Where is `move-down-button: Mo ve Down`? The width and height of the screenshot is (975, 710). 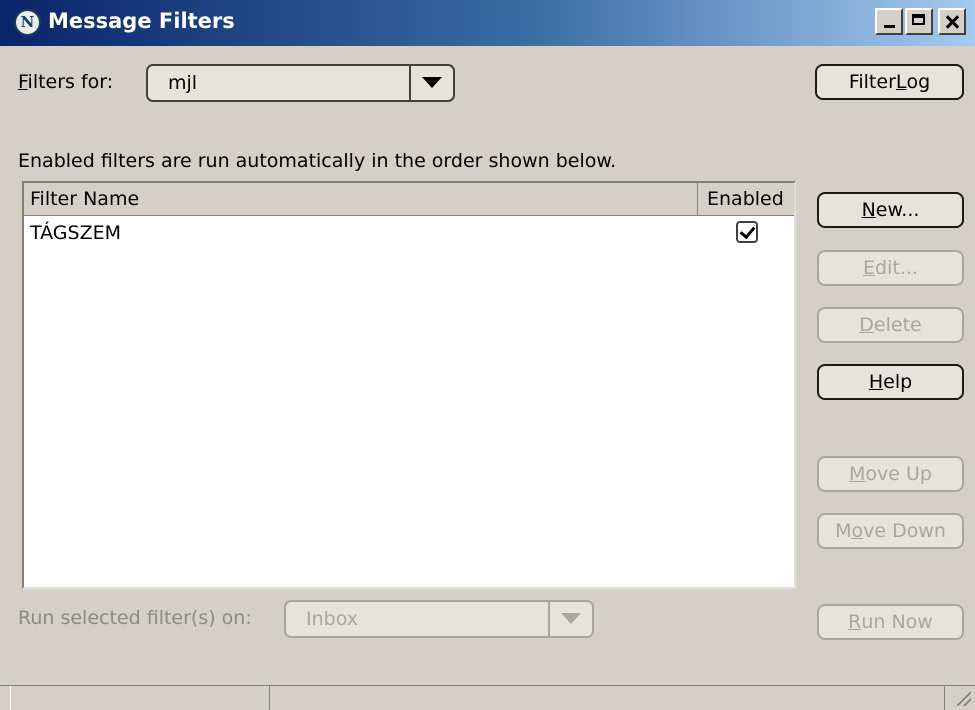 move-down-button: Mo ve Down is located at coordinates (890, 531).